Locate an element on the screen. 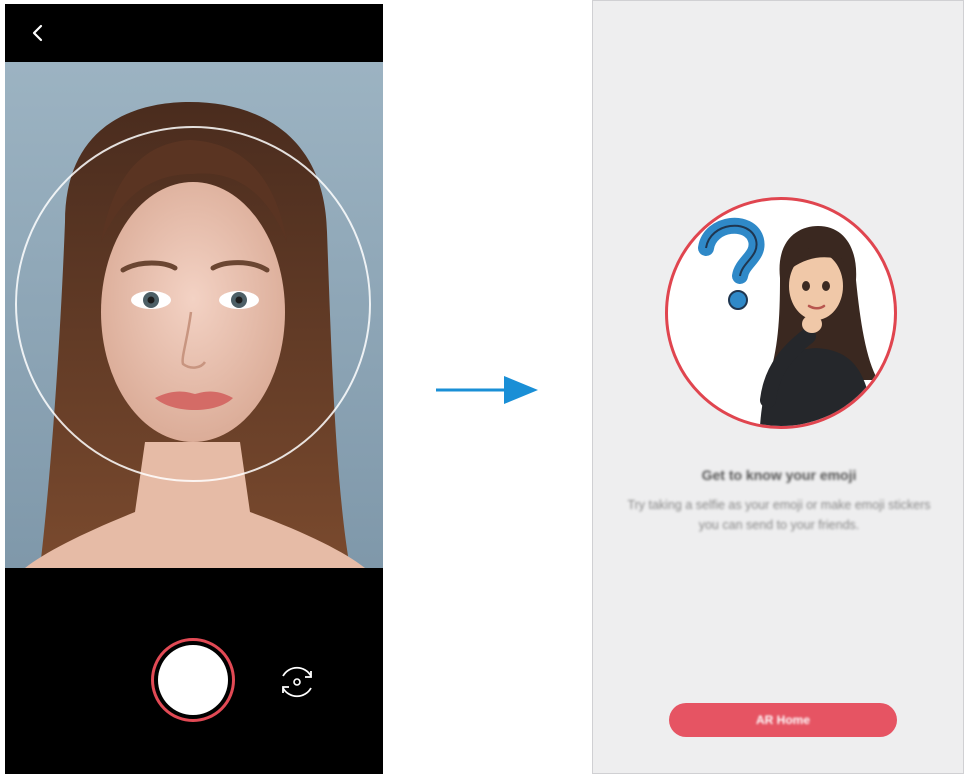 The height and width of the screenshot is (774, 964). shutter-inner is located at coordinates (193, 680).